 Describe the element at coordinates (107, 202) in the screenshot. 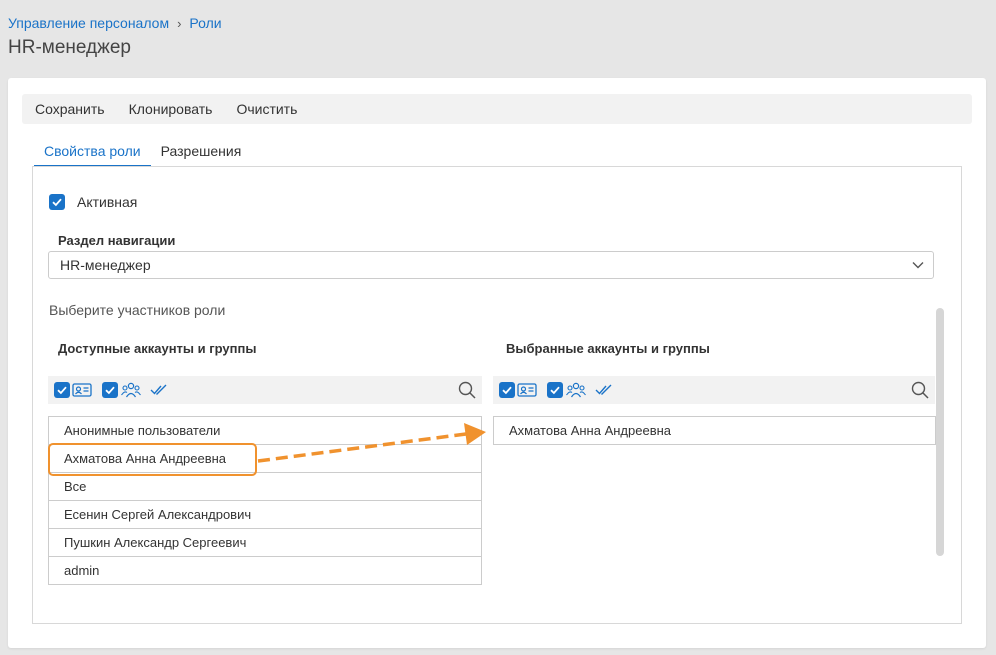

I see `active-checkbox-label: Активная` at that location.